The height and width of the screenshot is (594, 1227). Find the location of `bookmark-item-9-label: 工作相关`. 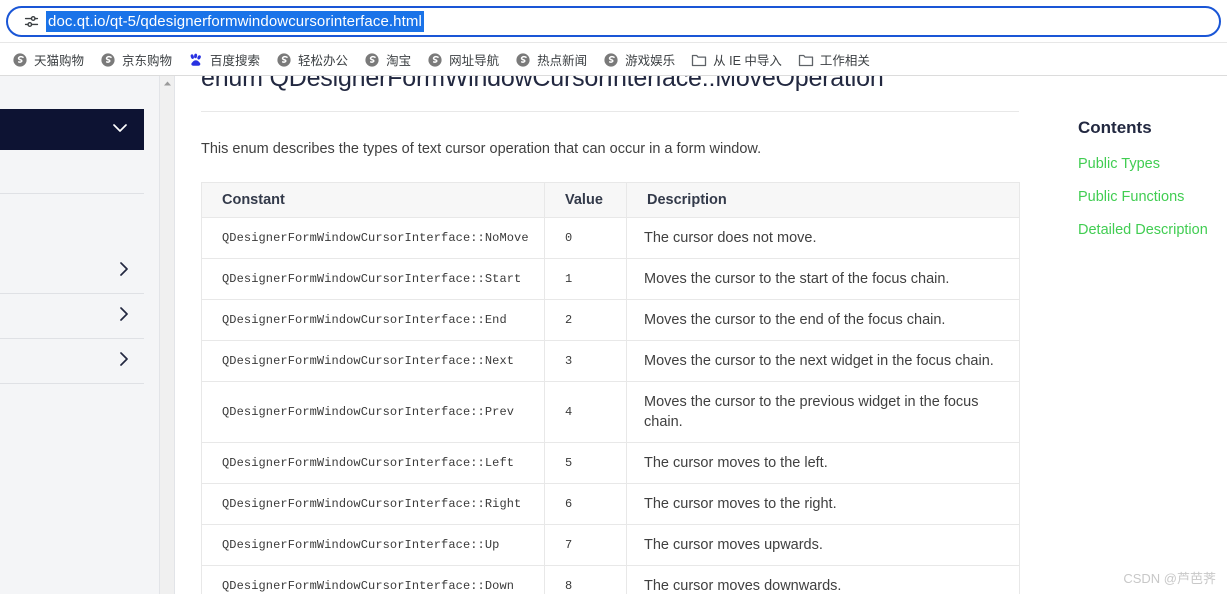

bookmark-item-9-label: 工作相关 is located at coordinates (844, 61).